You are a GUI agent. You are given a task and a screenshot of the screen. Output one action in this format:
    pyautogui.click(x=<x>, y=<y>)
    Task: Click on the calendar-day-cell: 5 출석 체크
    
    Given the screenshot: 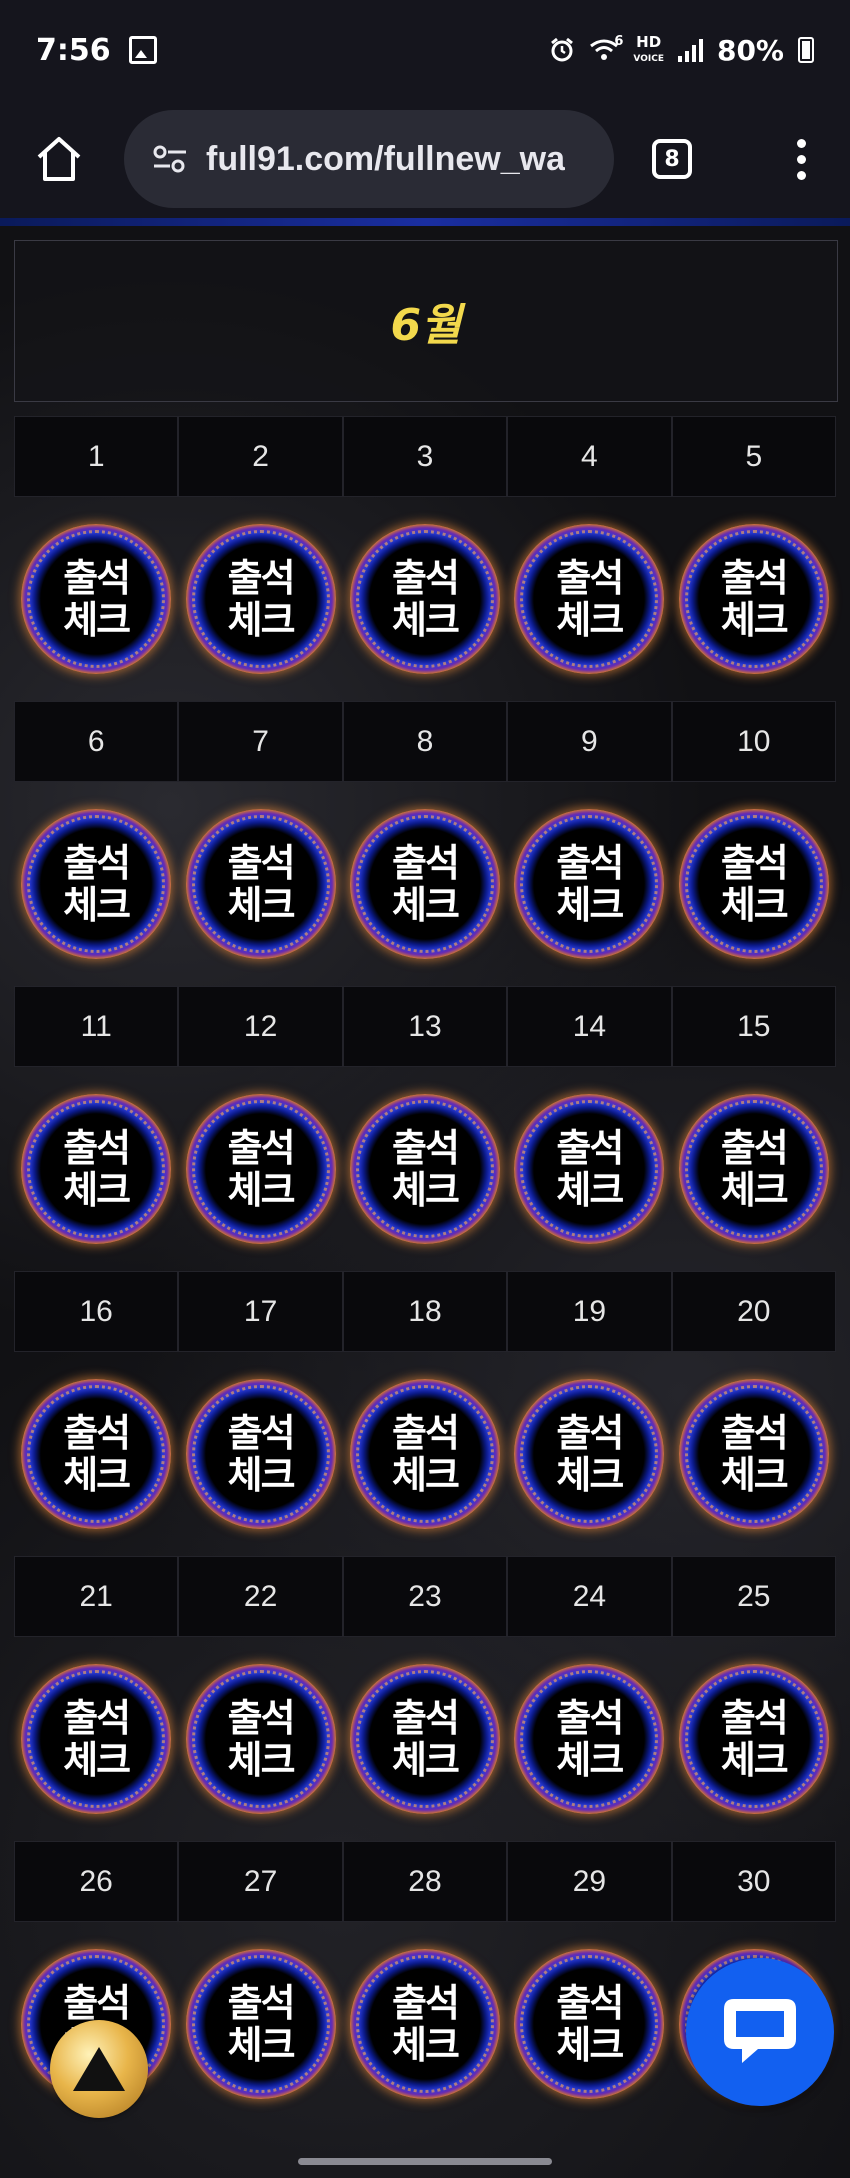 What is the action you would take?
    pyautogui.click(x=753, y=558)
    